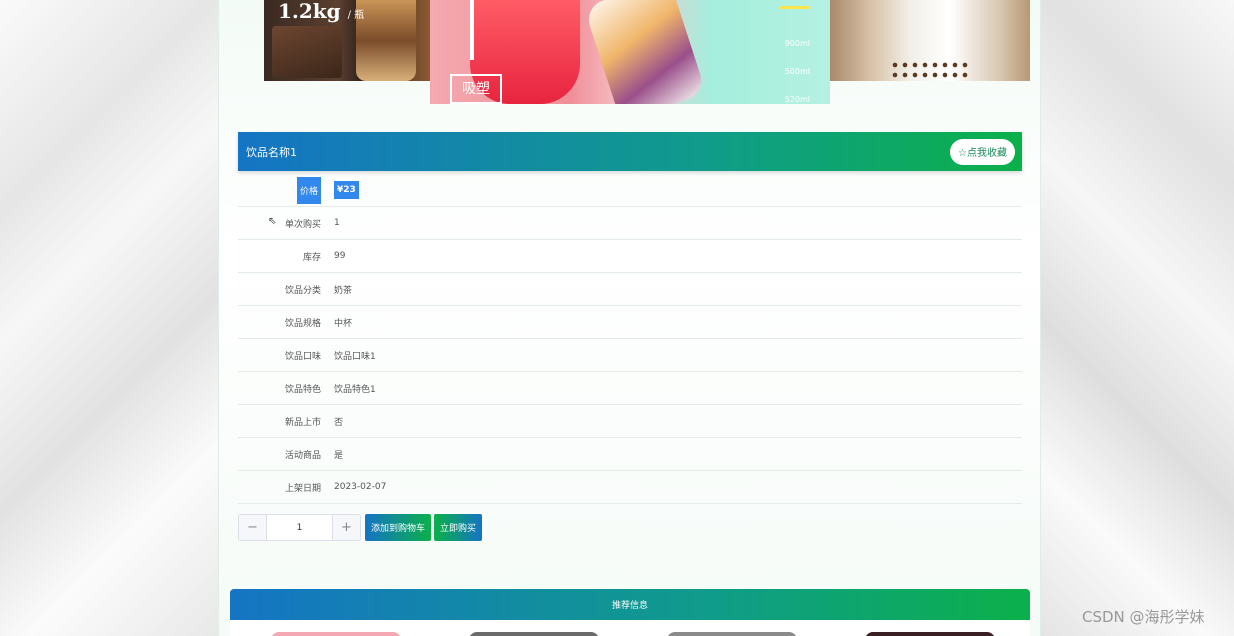  I want to click on banner-sizes: 900ml 500ml 520ml, so click(797, 71).